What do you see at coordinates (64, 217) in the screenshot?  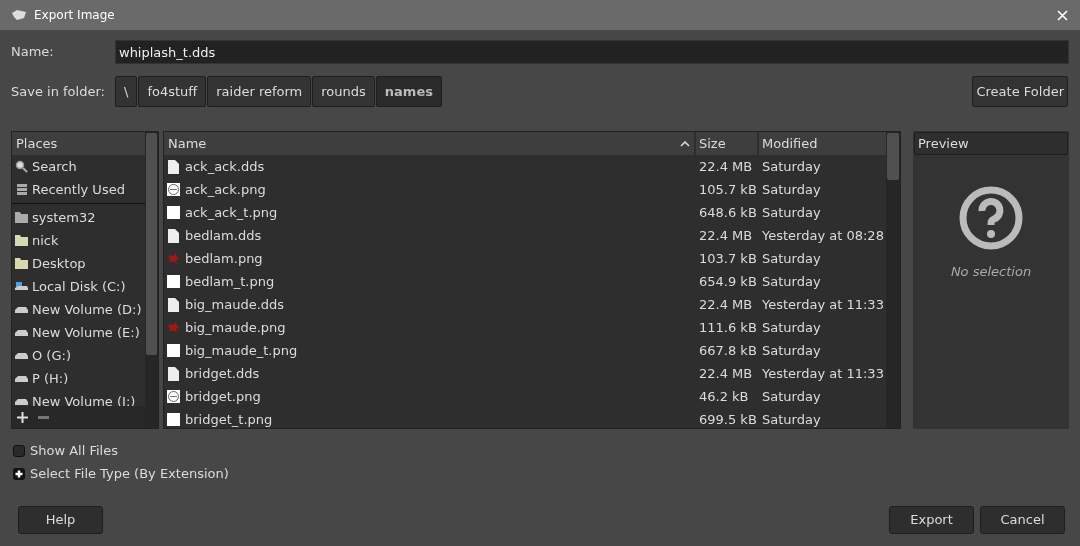 I see `place-label: system32` at bounding box center [64, 217].